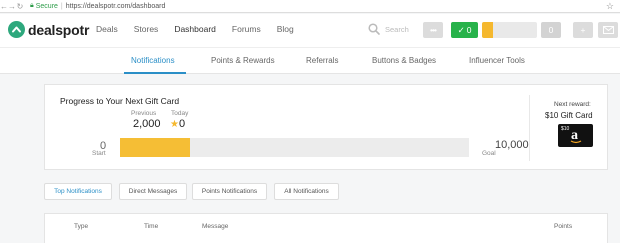  I want to click on reload-icon: ↻, so click(20, 6).